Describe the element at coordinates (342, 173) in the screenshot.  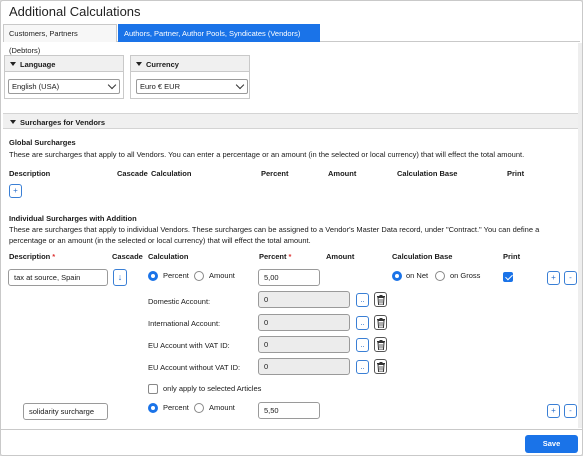
I see `col-amount: Amount` at that location.